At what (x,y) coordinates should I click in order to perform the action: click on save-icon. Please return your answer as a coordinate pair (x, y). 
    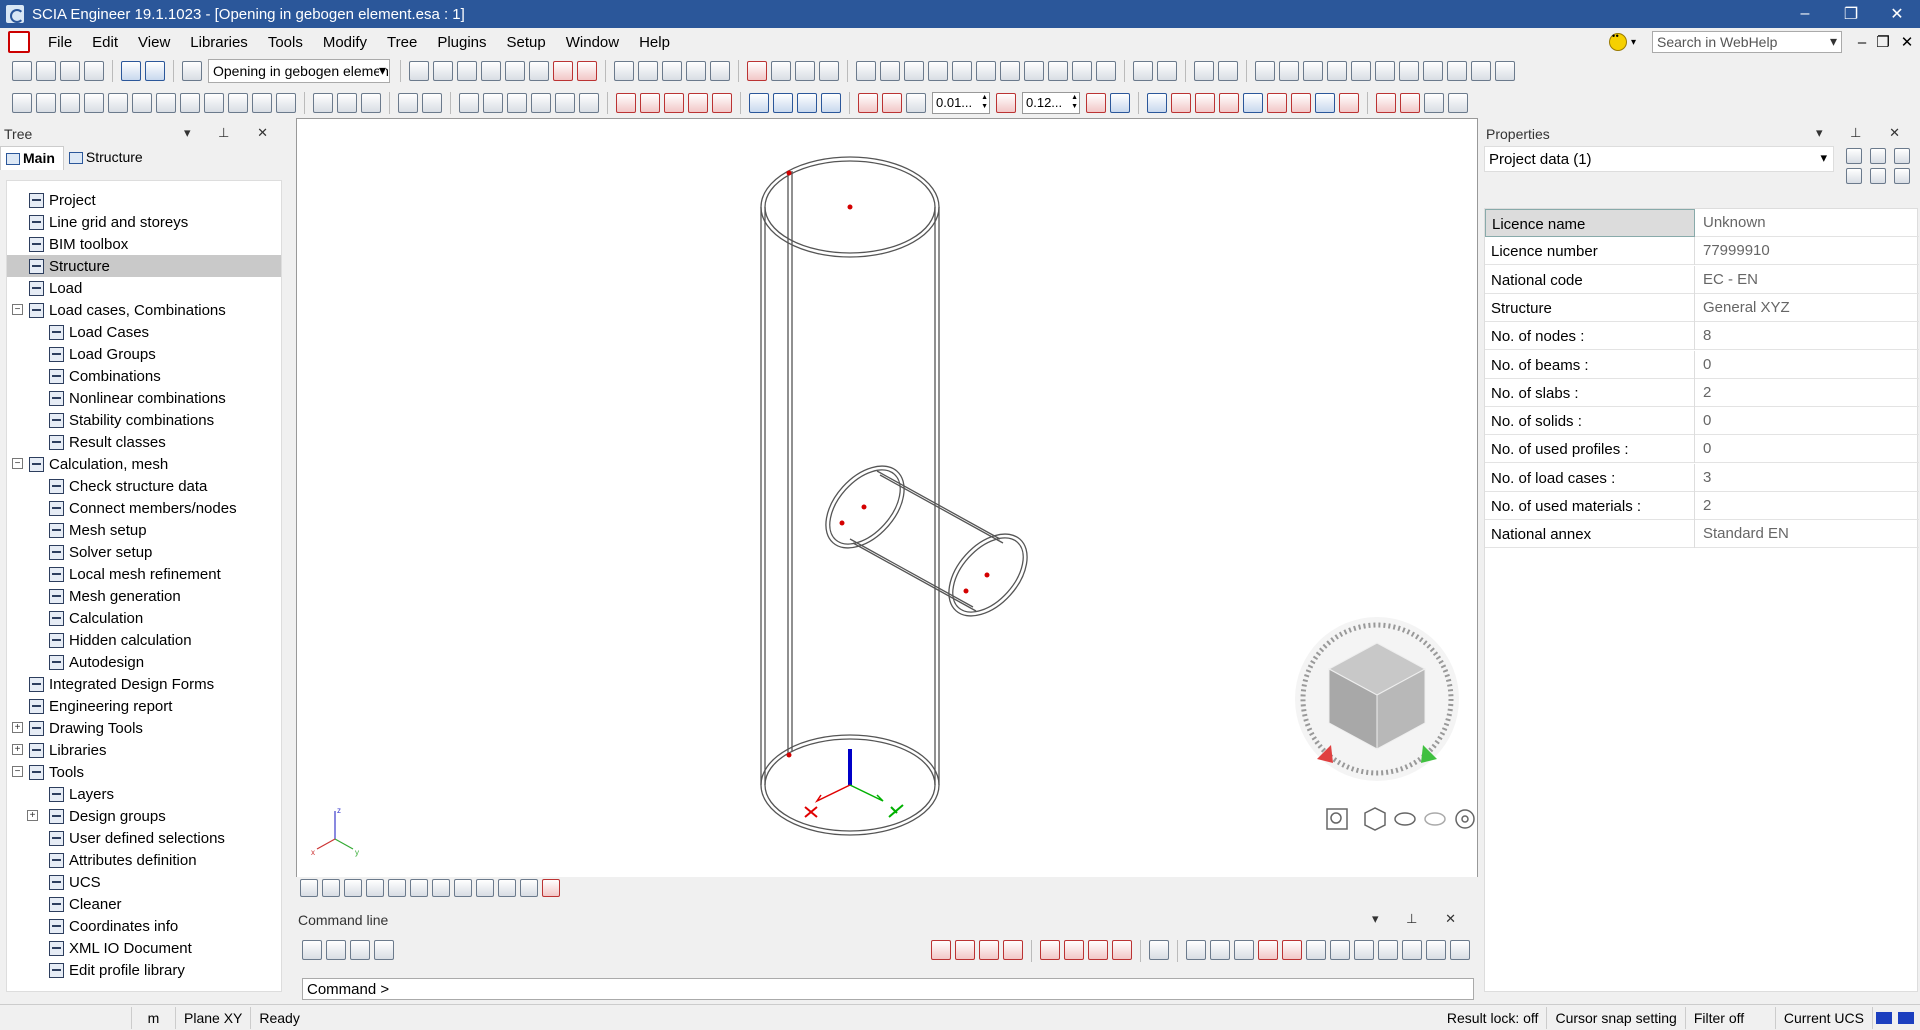
    Looking at the image, I should click on (70, 71).